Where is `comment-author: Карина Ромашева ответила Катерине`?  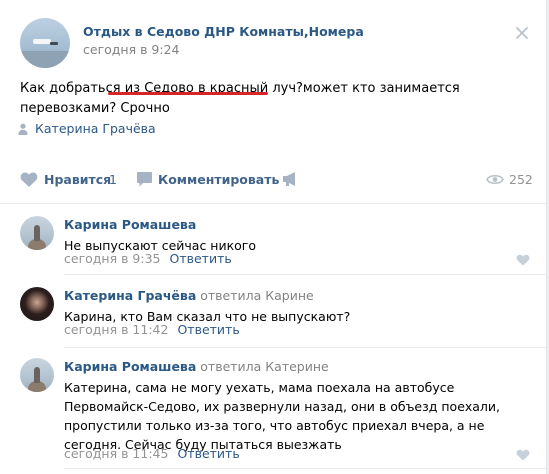
comment-author: Карина Ромашева ответила Катерине is located at coordinates (196, 366).